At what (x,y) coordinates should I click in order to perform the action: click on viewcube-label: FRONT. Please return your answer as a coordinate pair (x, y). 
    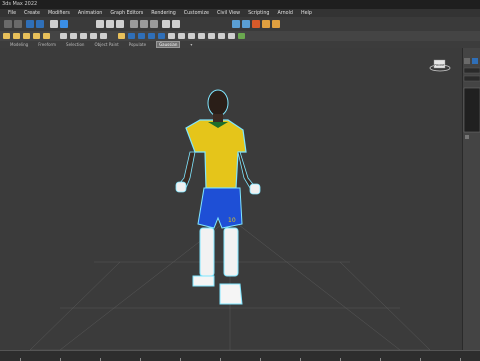
    Looking at the image, I should click on (439, 65).